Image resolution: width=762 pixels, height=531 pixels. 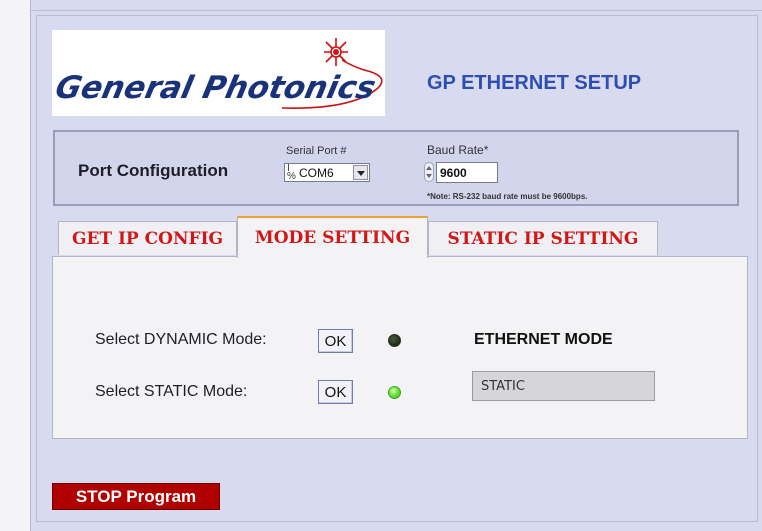 What do you see at coordinates (171, 391) in the screenshot?
I see `static-mode-label: Select STATIC Mode:` at bounding box center [171, 391].